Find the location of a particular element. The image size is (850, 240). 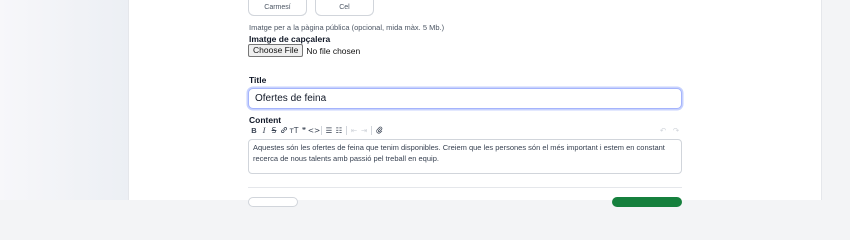

history-controls: ↶ ↷ is located at coordinates (669, 130).